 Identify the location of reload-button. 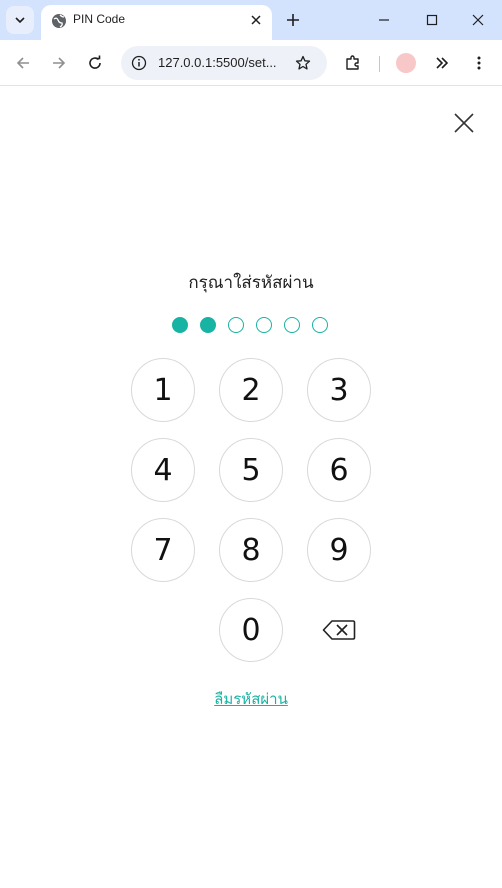
(95, 63).